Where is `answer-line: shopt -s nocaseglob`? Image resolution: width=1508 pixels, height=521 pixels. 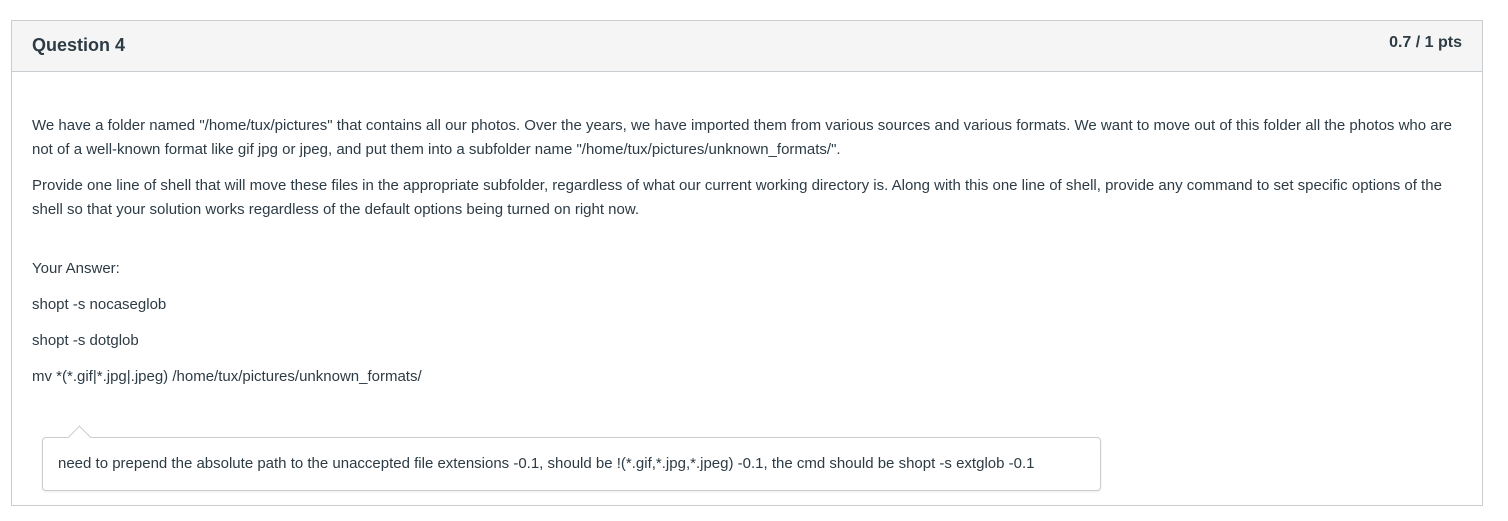
answer-line: shopt -s nocaseglob is located at coordinates (99, 304).